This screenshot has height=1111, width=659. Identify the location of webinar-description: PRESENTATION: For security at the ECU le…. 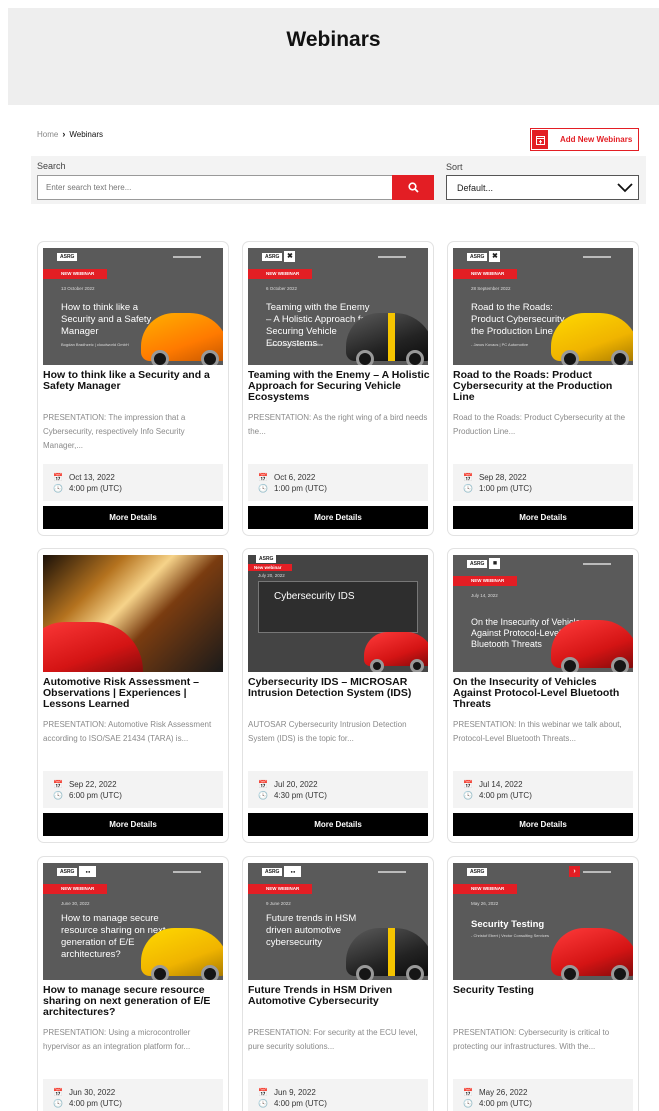
(333, 1039).